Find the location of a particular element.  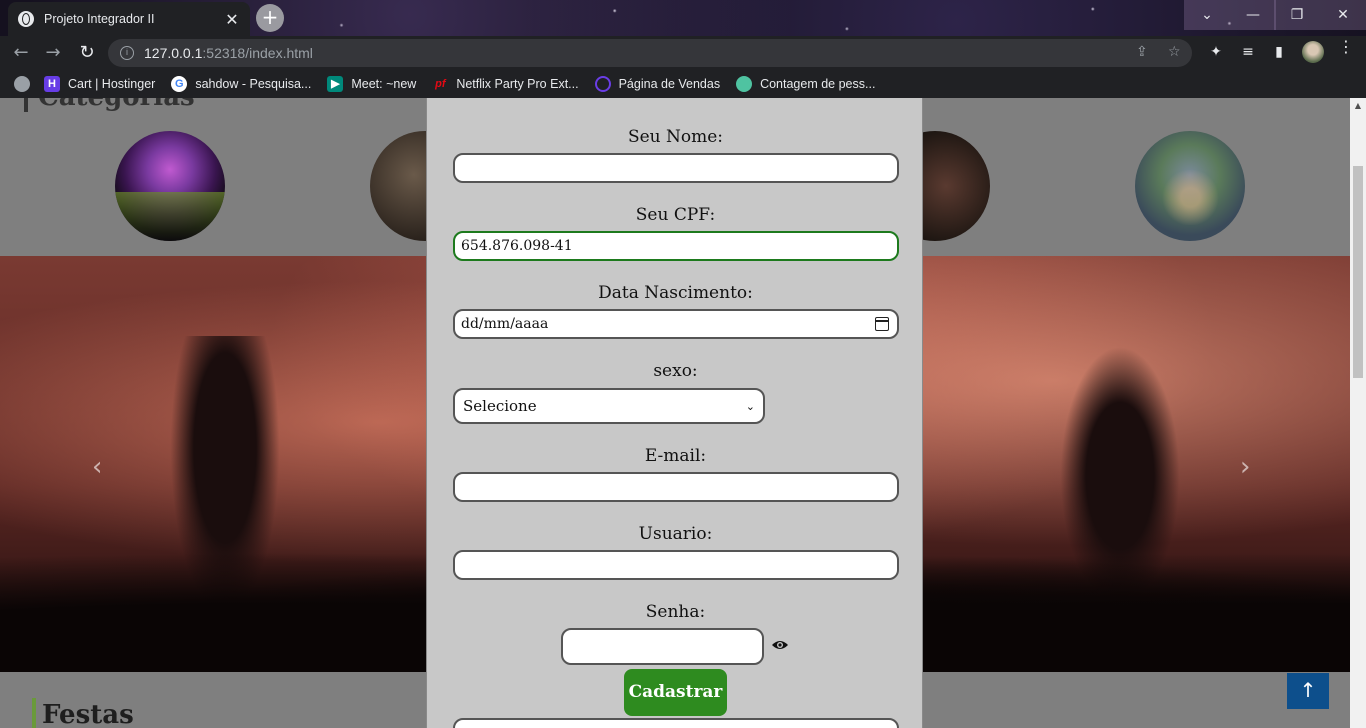

bookmark-item: ▶ Meet: ~new is located at coordinates (371, 84).